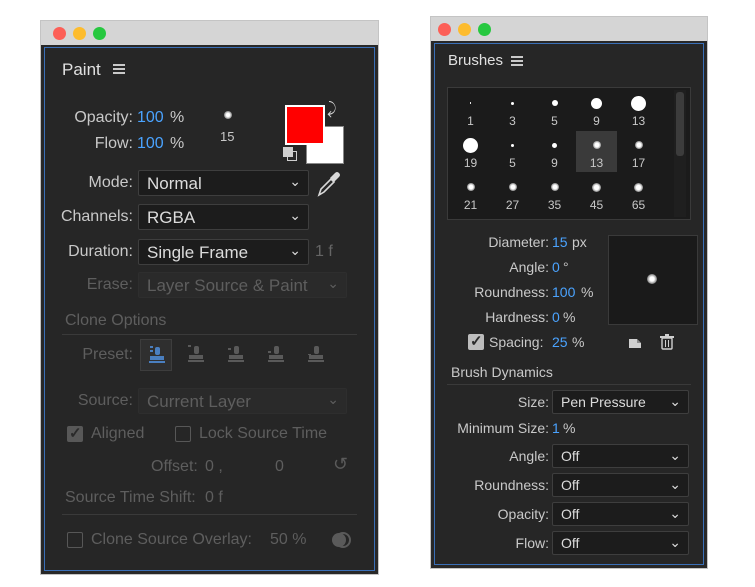 This screenshot has width=755, height=587. I want to click on clone-source-overlay-label: Clone Source Overlay:, so click(171, 539).